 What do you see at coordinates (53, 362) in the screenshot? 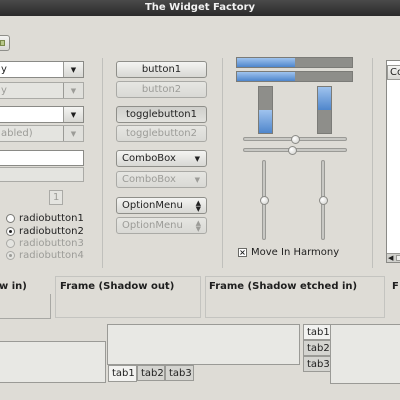
I see `notebook-left-panel` at bounding box center [53, 362].